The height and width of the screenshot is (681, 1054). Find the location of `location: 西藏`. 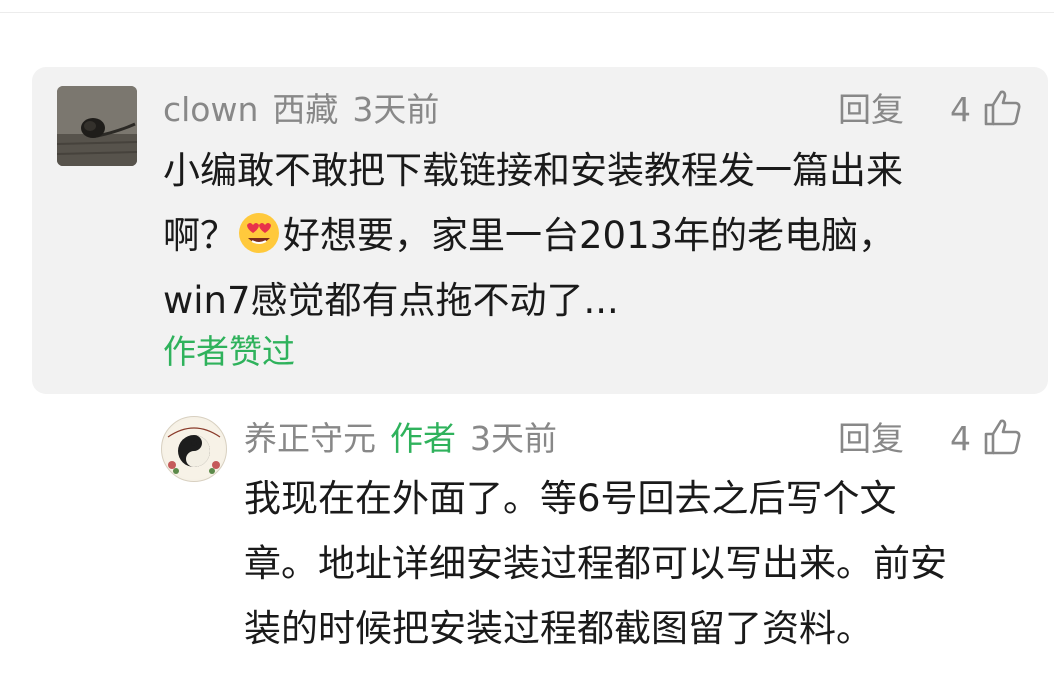

location: 西藏 is located at coordinates (305, 109).